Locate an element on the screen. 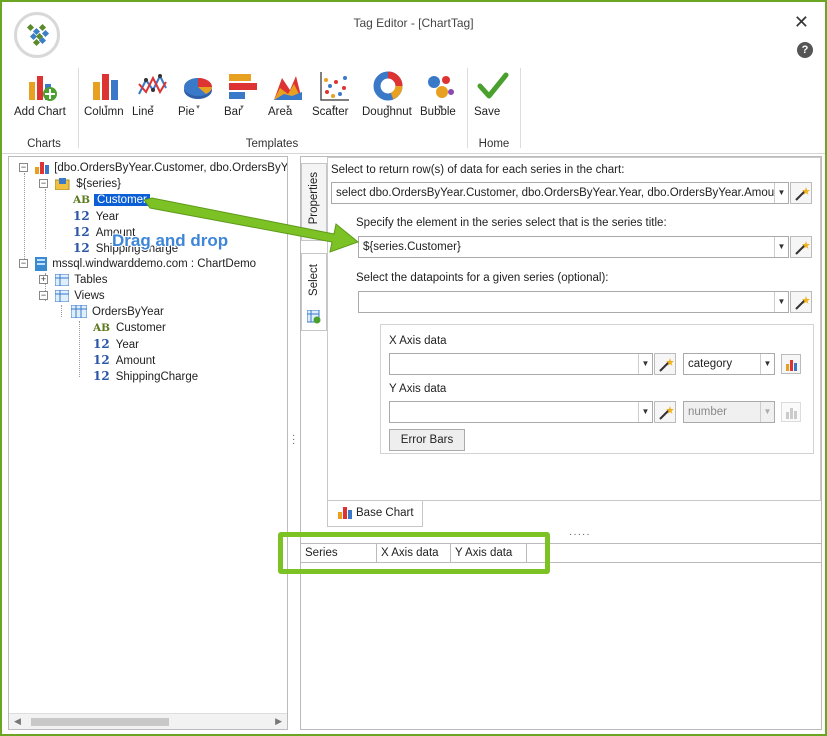 The image size is (827, 736). tree-node-series-year: 12 Year is located at coordinates (97, 216).